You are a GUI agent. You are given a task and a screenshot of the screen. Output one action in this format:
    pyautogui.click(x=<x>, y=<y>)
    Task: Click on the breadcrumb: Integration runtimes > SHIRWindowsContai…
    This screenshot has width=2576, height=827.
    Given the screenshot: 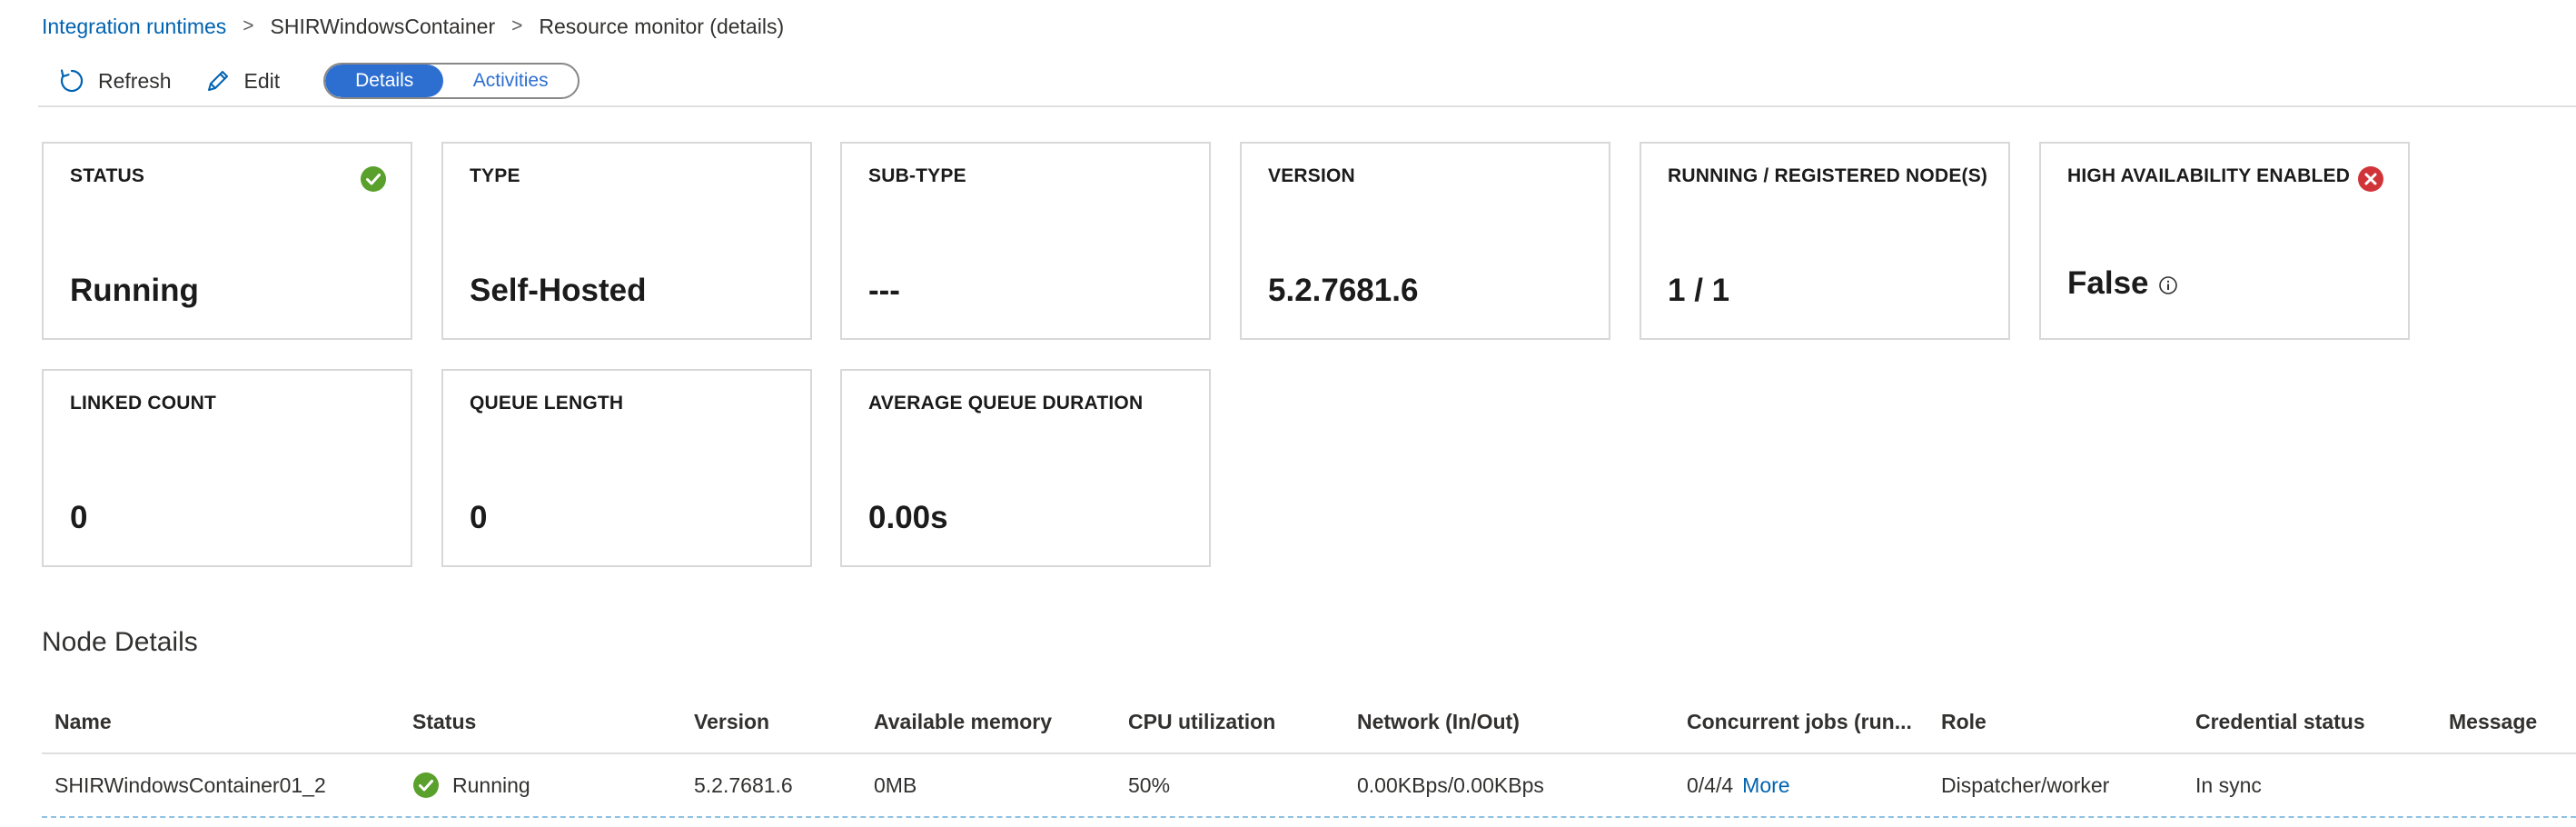 What is the action you would take?
    pyautogui.click(x=413, y=26)
    